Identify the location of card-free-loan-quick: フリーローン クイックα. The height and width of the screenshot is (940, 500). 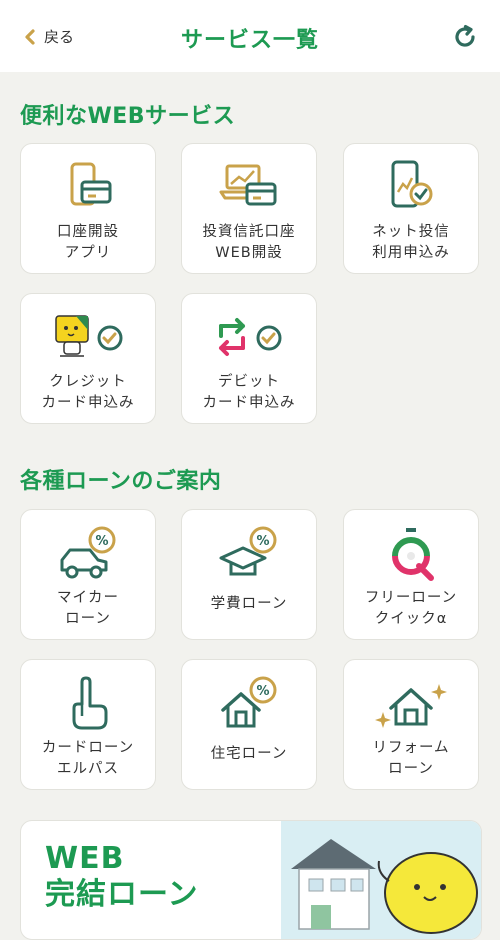
(411, 574).